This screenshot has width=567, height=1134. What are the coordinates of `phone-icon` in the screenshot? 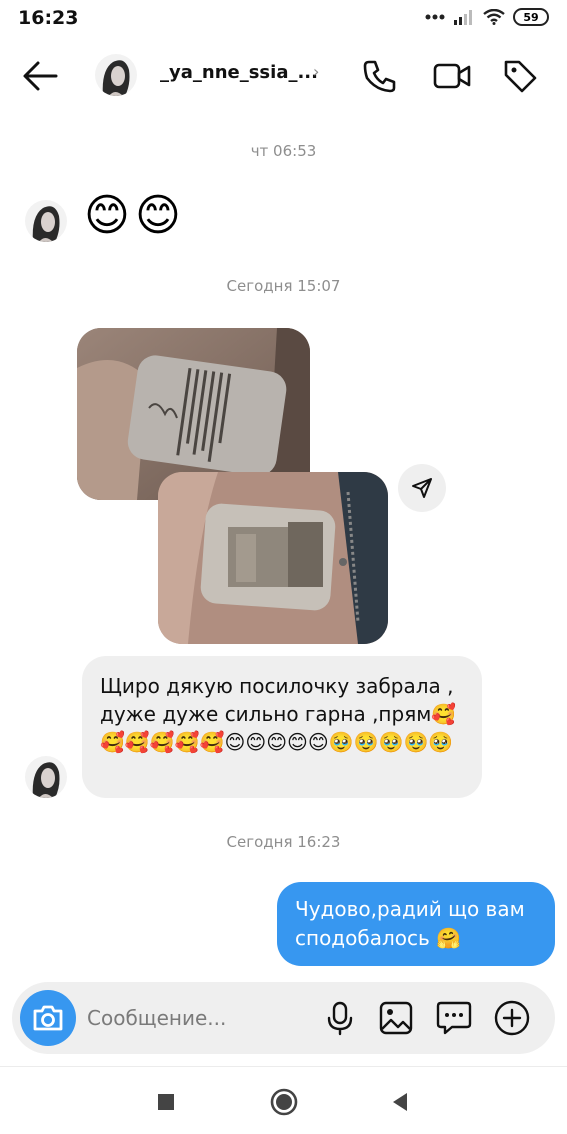 It's located at (379, 76).